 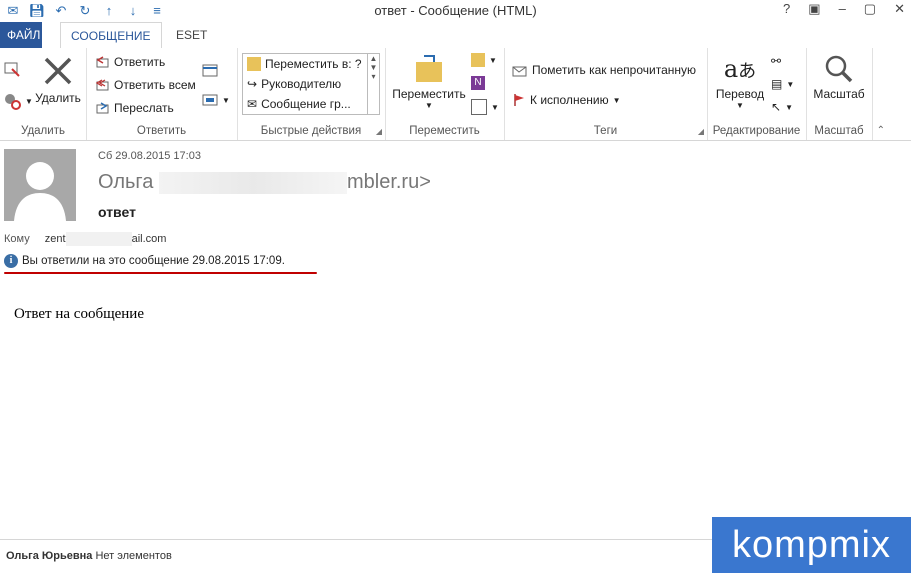 I want to click on delete-label: Удалить, so click(x=58, y=98).